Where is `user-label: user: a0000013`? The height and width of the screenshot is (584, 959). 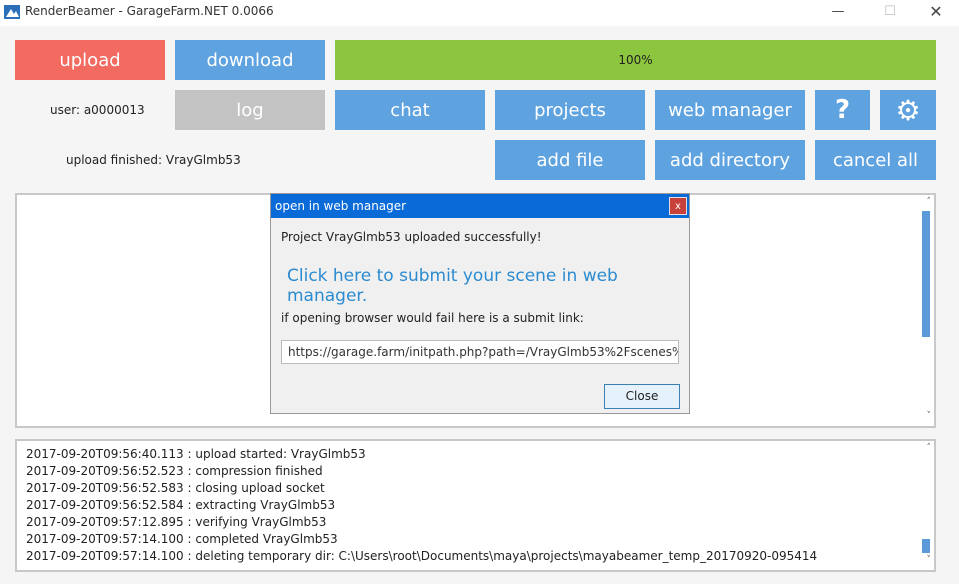
user-label: user: a0000013 is located at coordinates (97, 110).